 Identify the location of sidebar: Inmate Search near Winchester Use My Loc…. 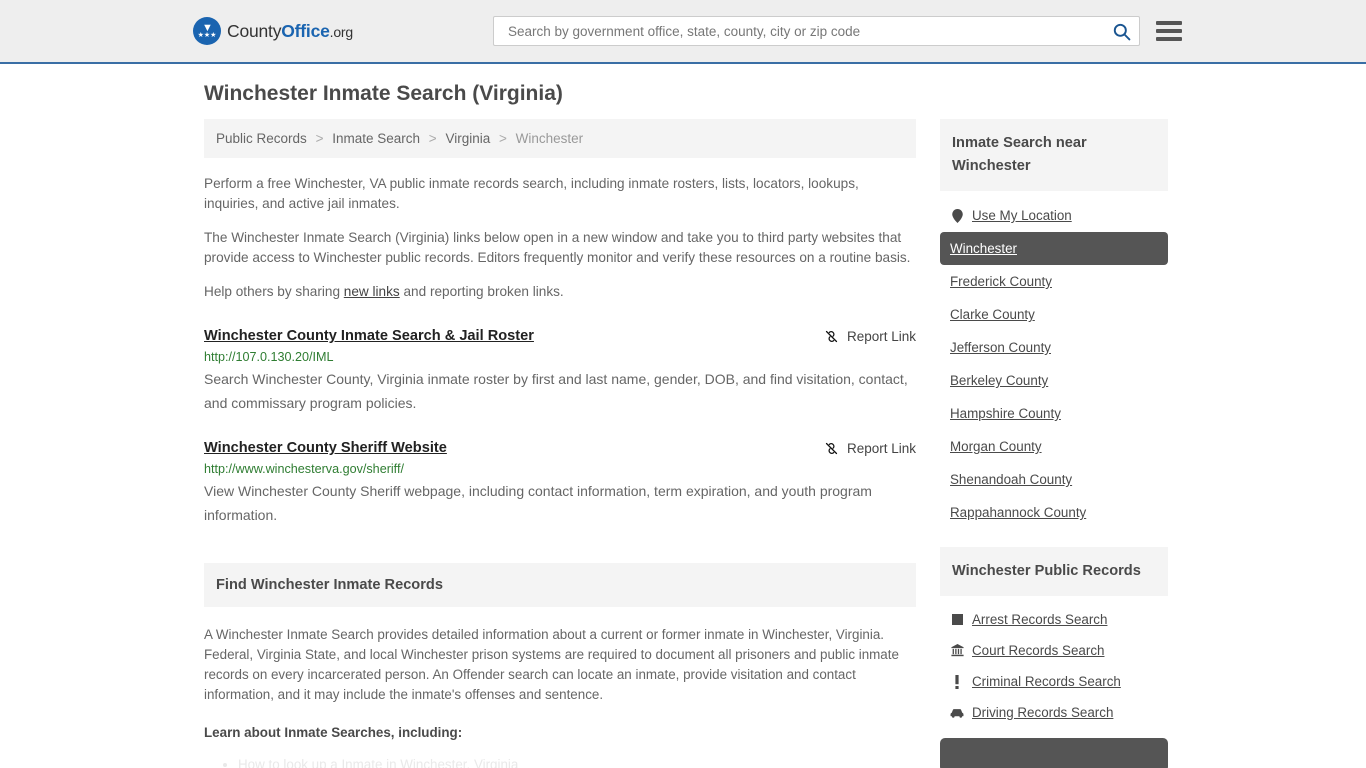
(1054, 443).